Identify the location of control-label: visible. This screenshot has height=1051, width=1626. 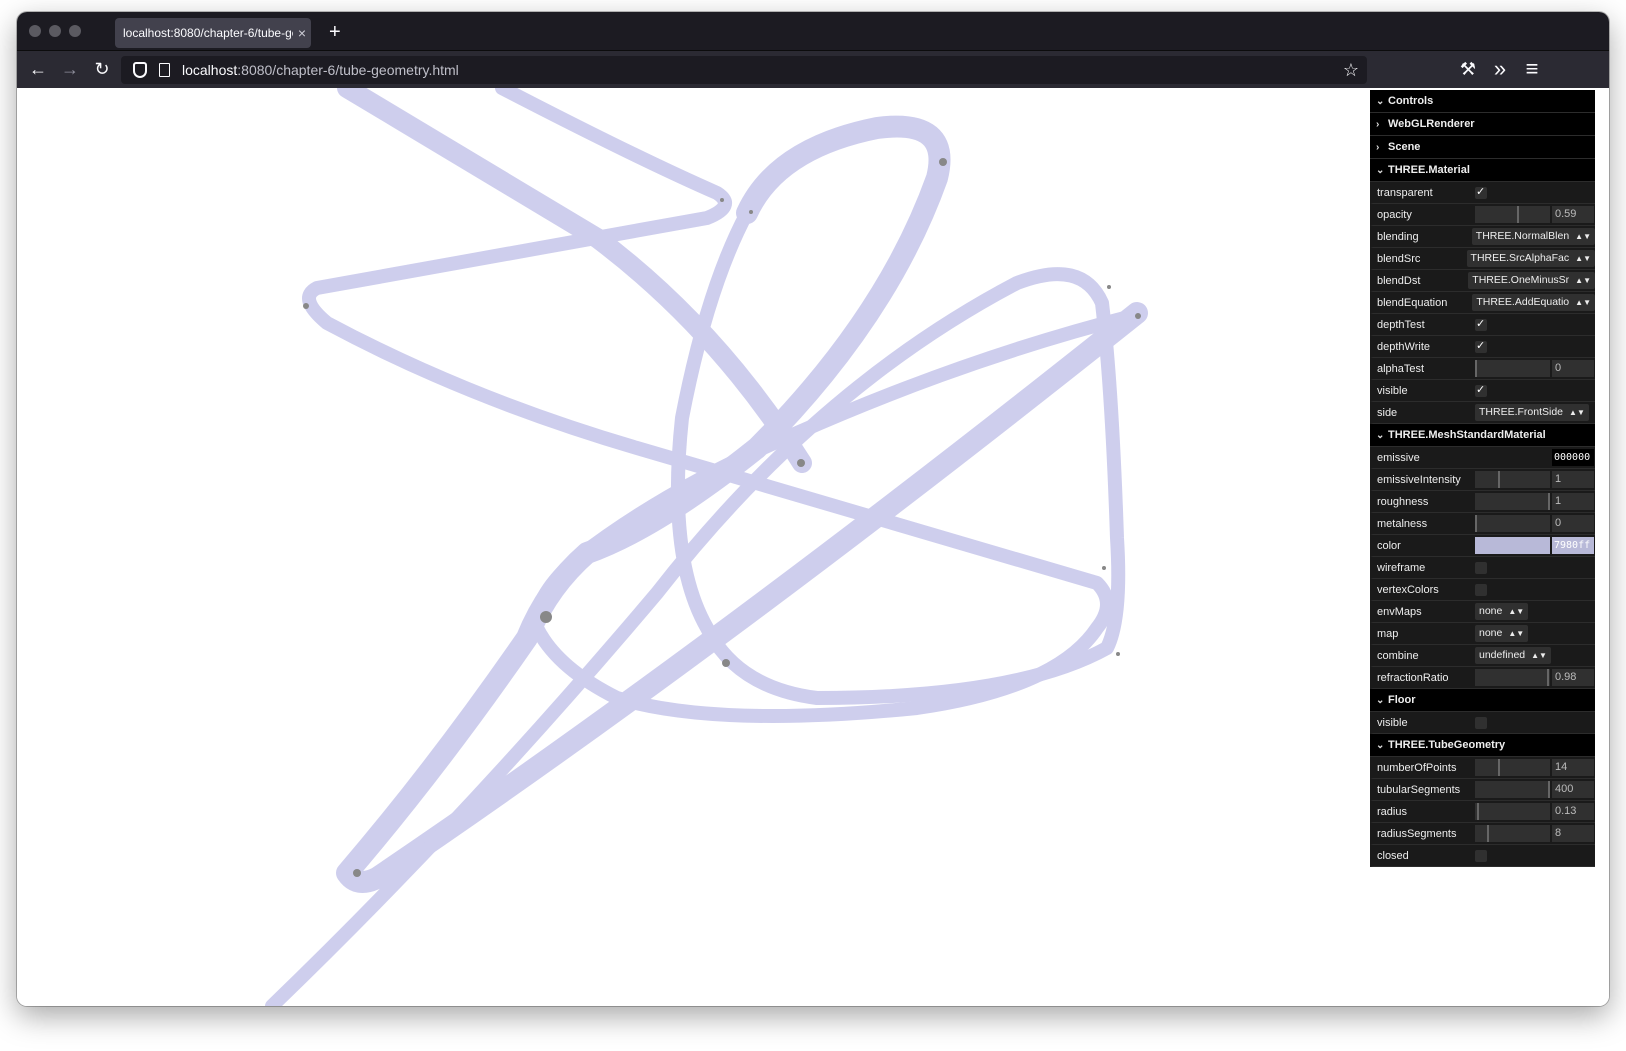
(1392, 390).